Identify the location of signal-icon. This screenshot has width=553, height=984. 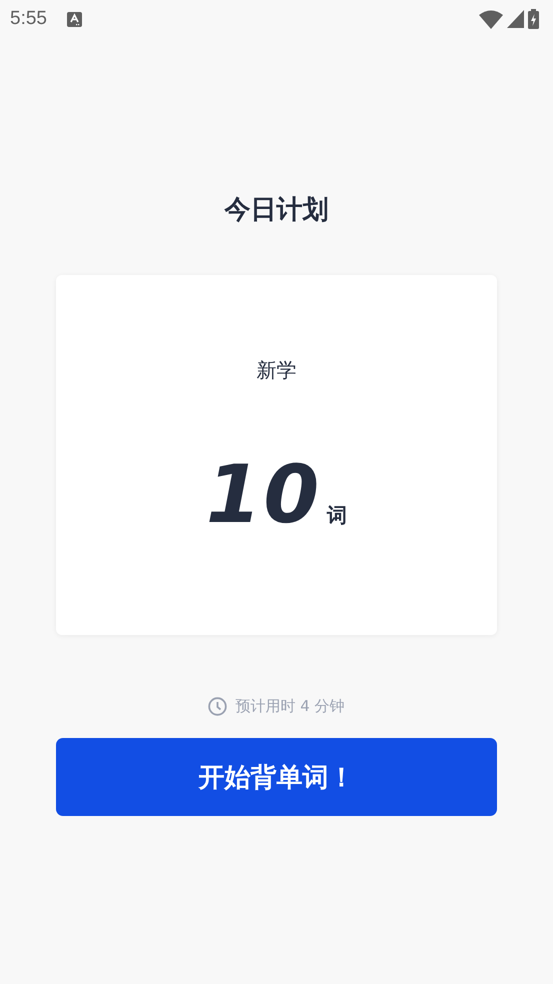
(515, 19).